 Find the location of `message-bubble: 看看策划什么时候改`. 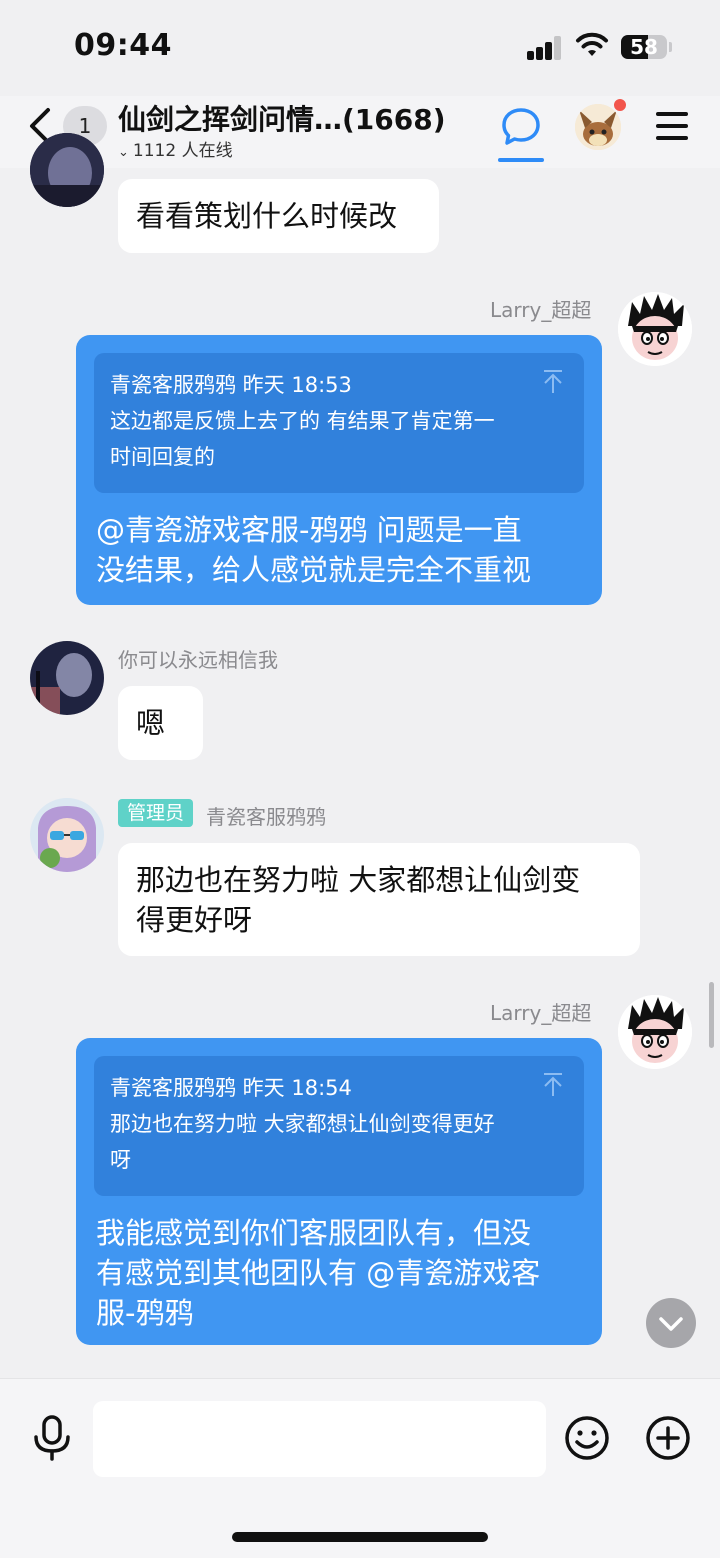

message-bubble: 看看策划什么时候改 is located at coordinates (278, 216).